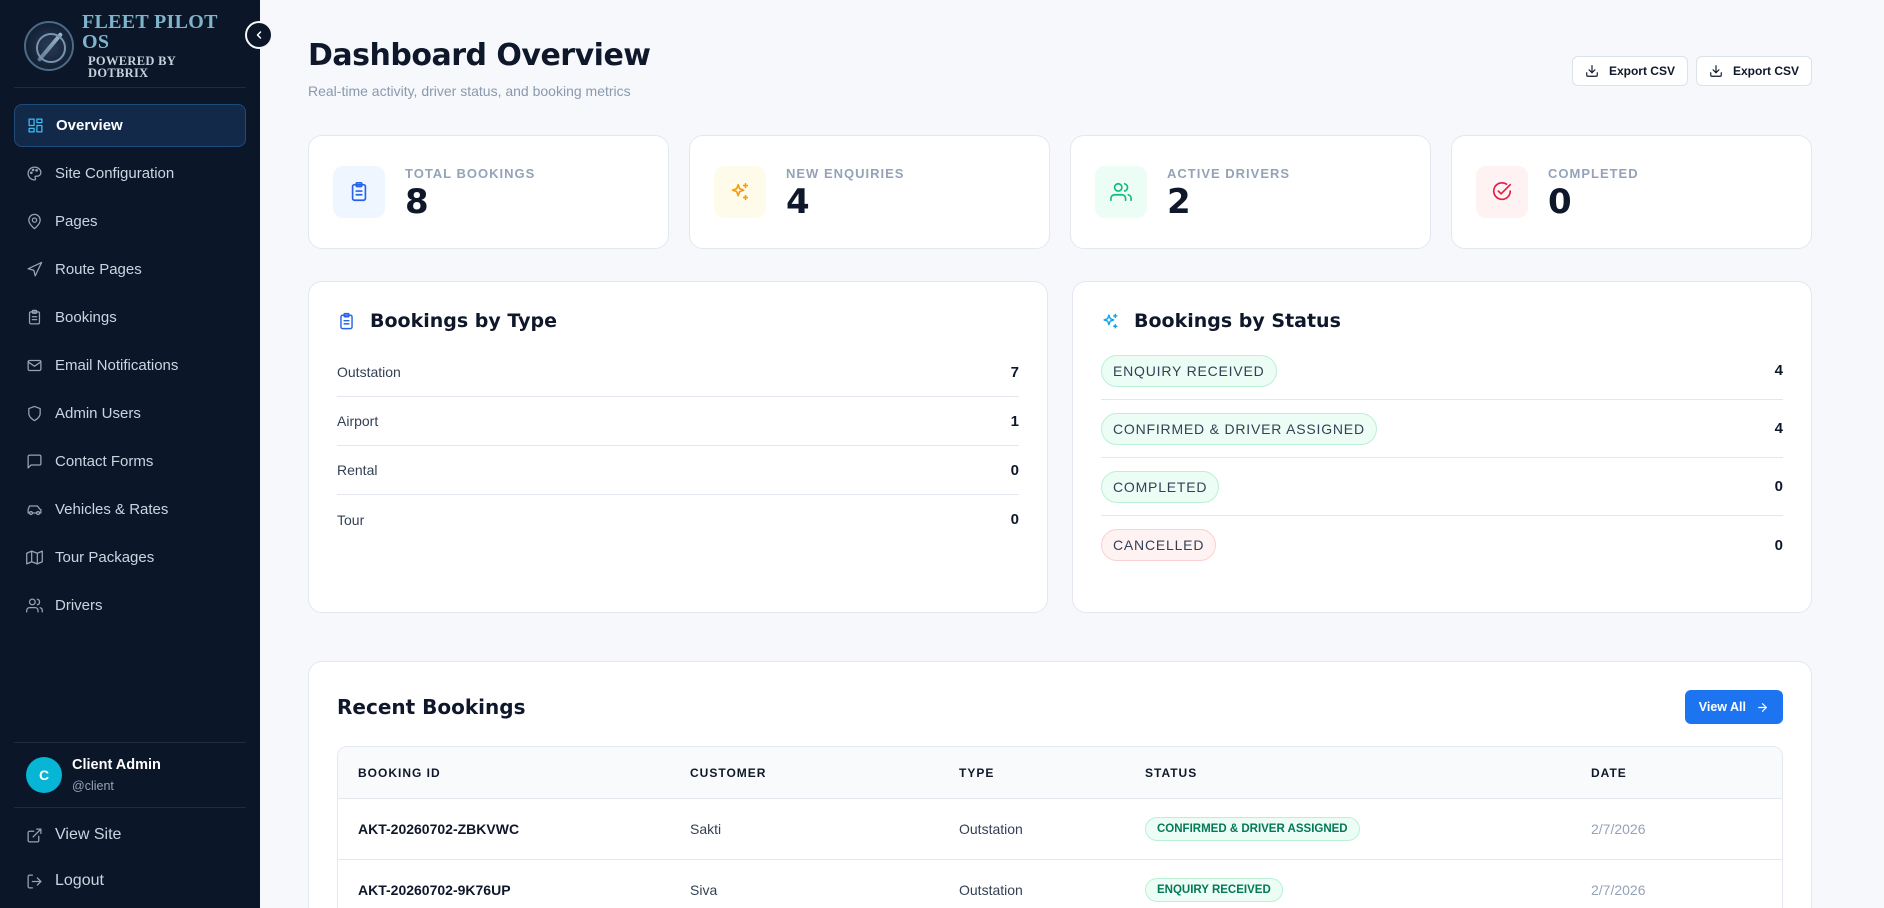 The image size is (1884, 908). Describe the element at coordinates (1722, 707) in the screenshot. I see `view-all-label: View All` at that location.